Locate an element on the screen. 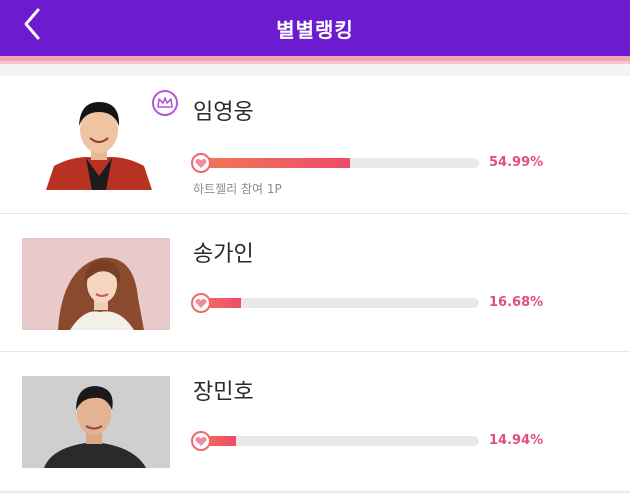 This screenshot has height=494, width=630. chevron-left-icon is located at coordinates (32, 24).